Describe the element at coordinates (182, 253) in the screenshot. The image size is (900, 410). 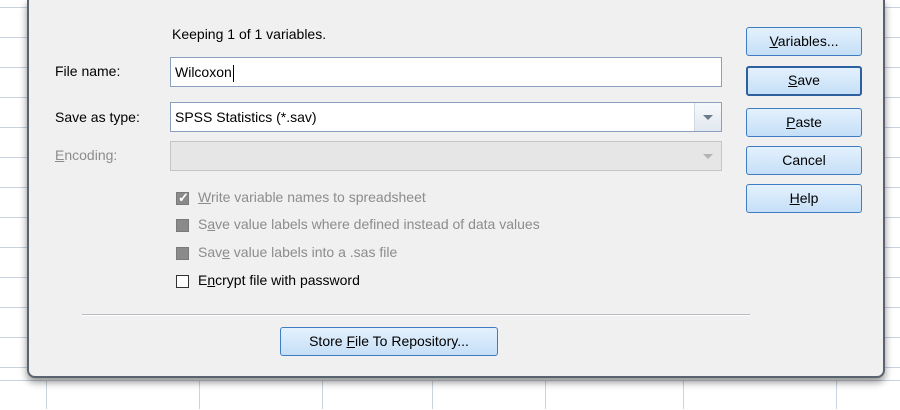
I see `save-sas-checkbox` at that location.